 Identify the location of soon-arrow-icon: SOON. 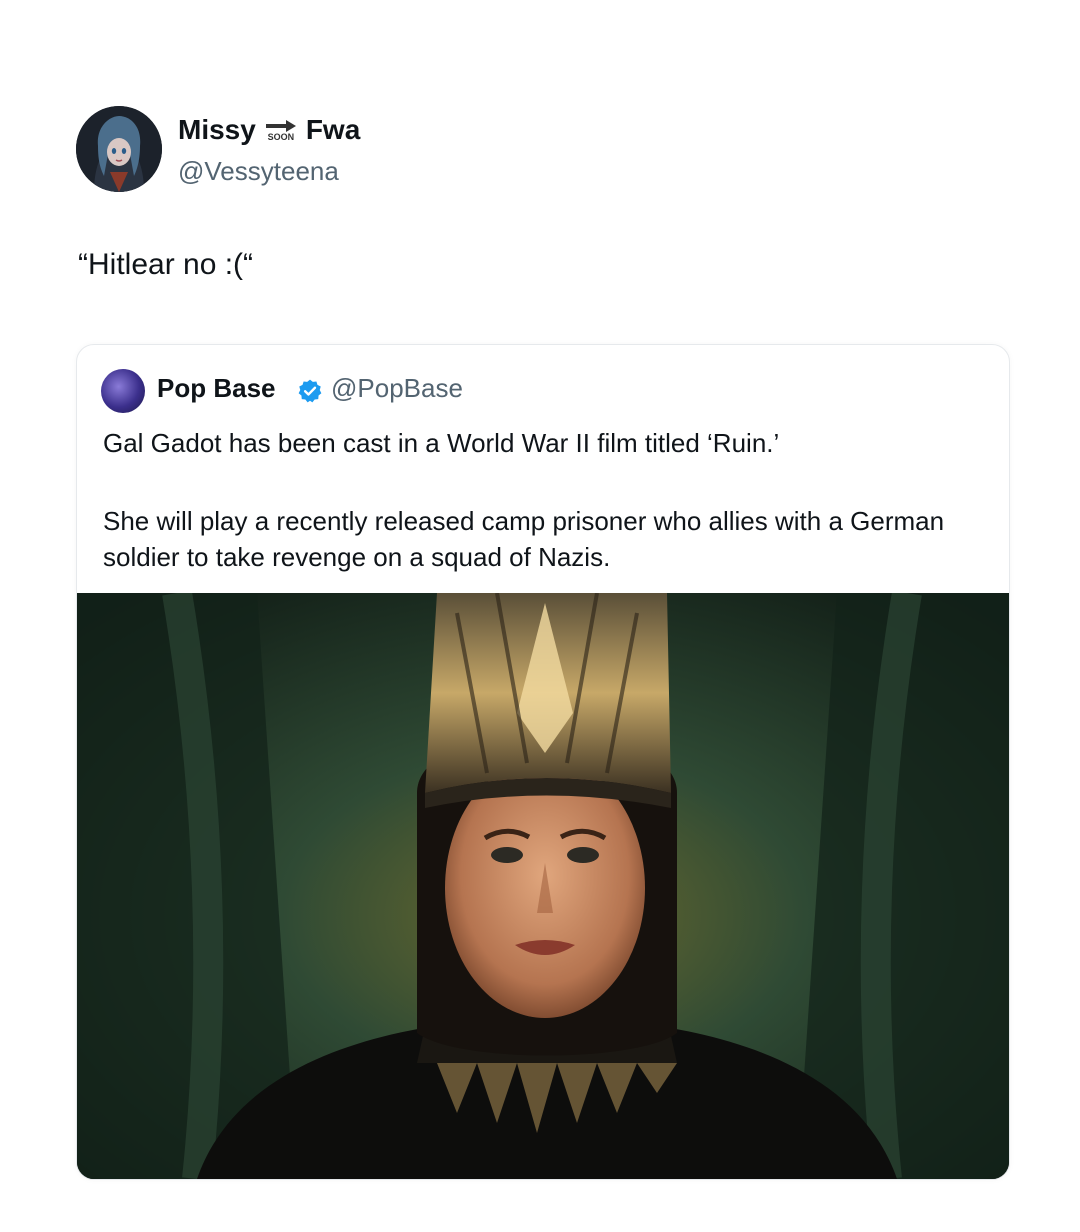
(281, 130).